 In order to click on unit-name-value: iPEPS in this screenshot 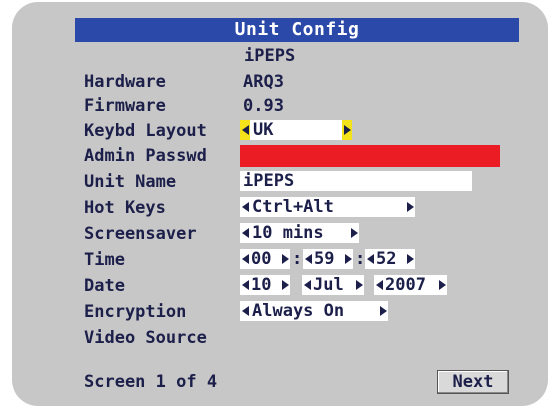, I will do `click(269, 181)`.